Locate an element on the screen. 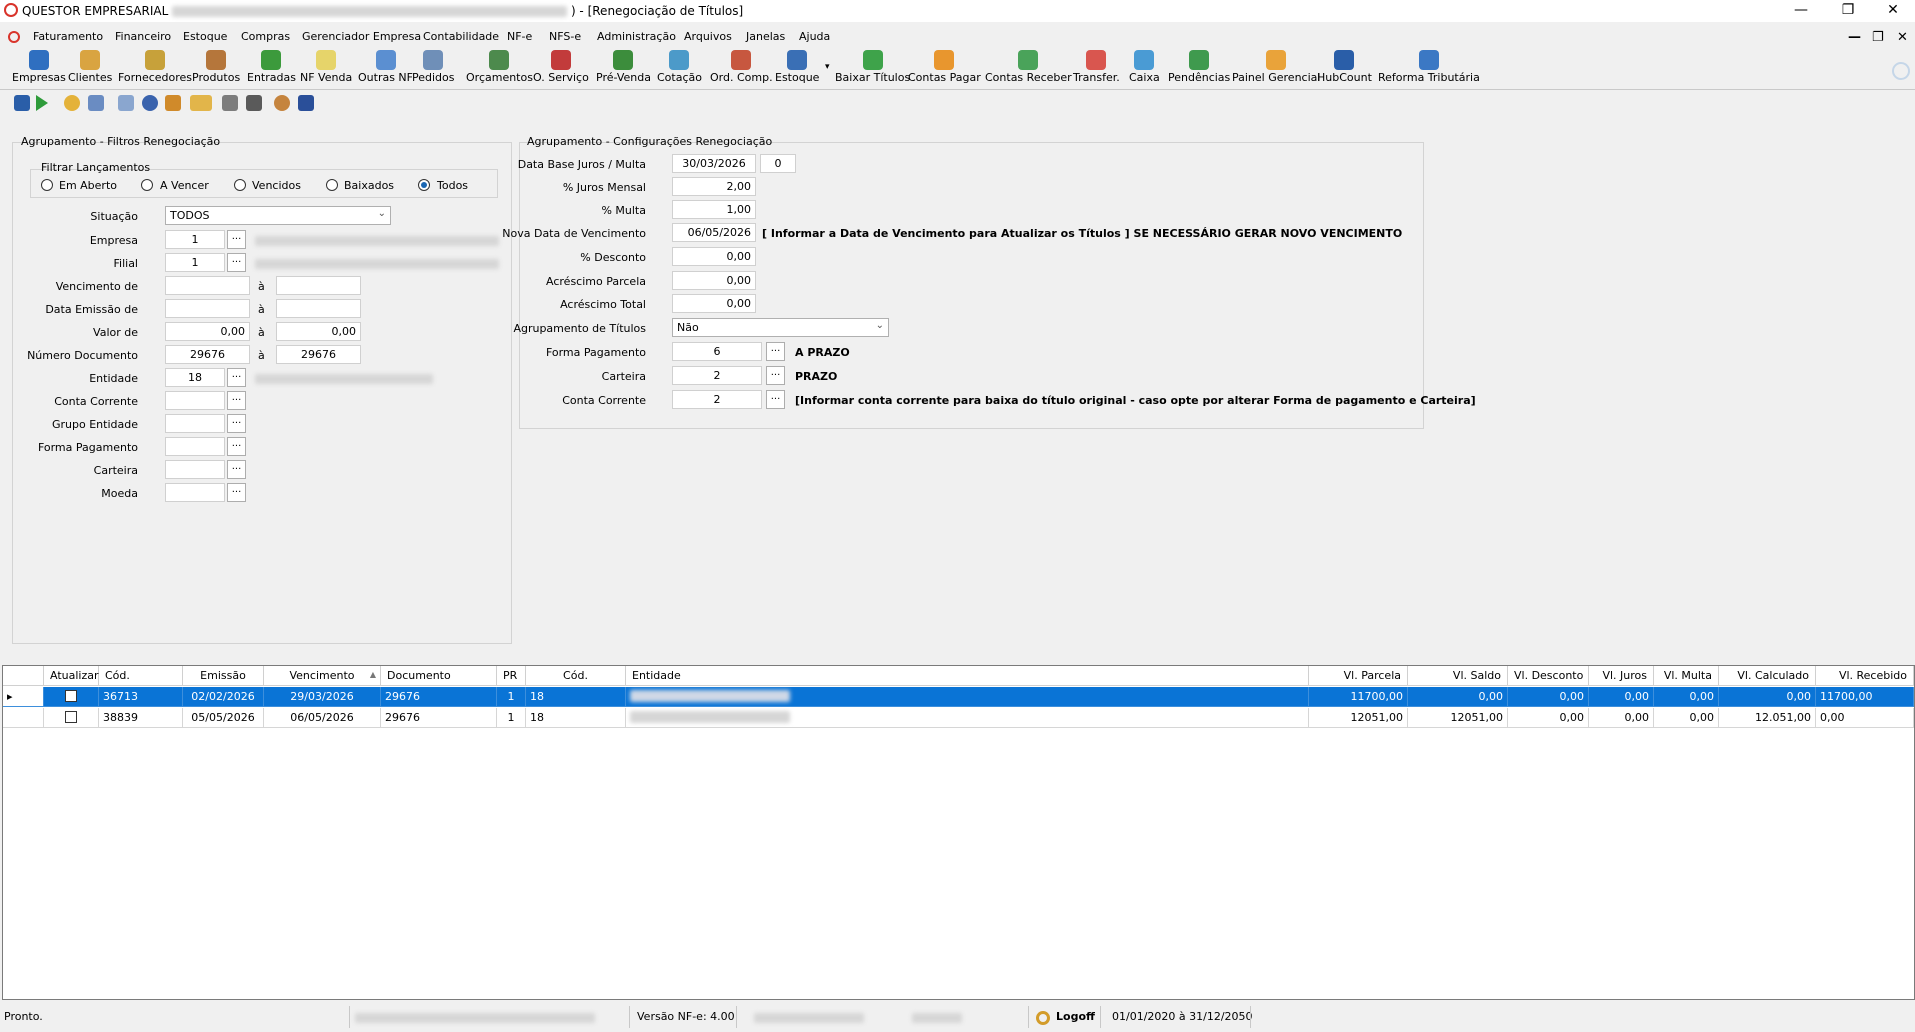 The width and height of the screenshot is (1915, 1032). grid-header-vl-multa: Vl. Multa is located at coordinates (1686, 676).